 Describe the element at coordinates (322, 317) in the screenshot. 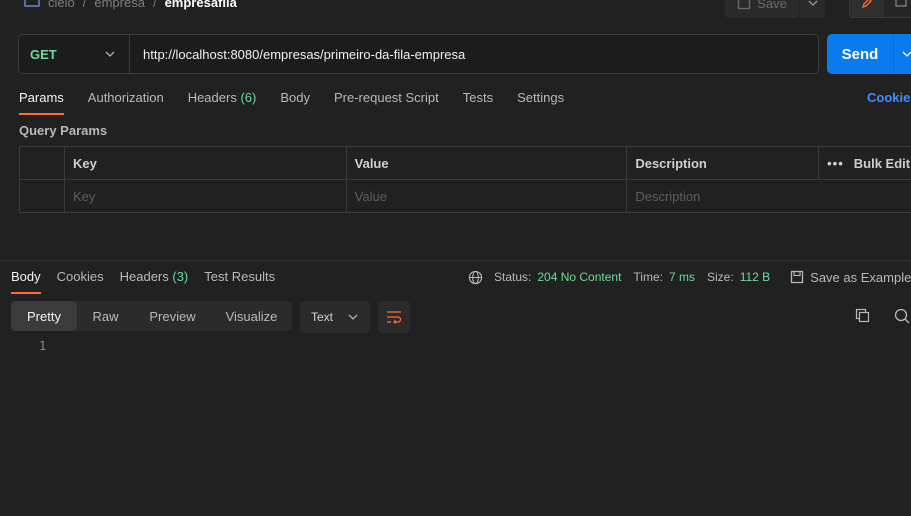

I see `format-label: Text` at that location.